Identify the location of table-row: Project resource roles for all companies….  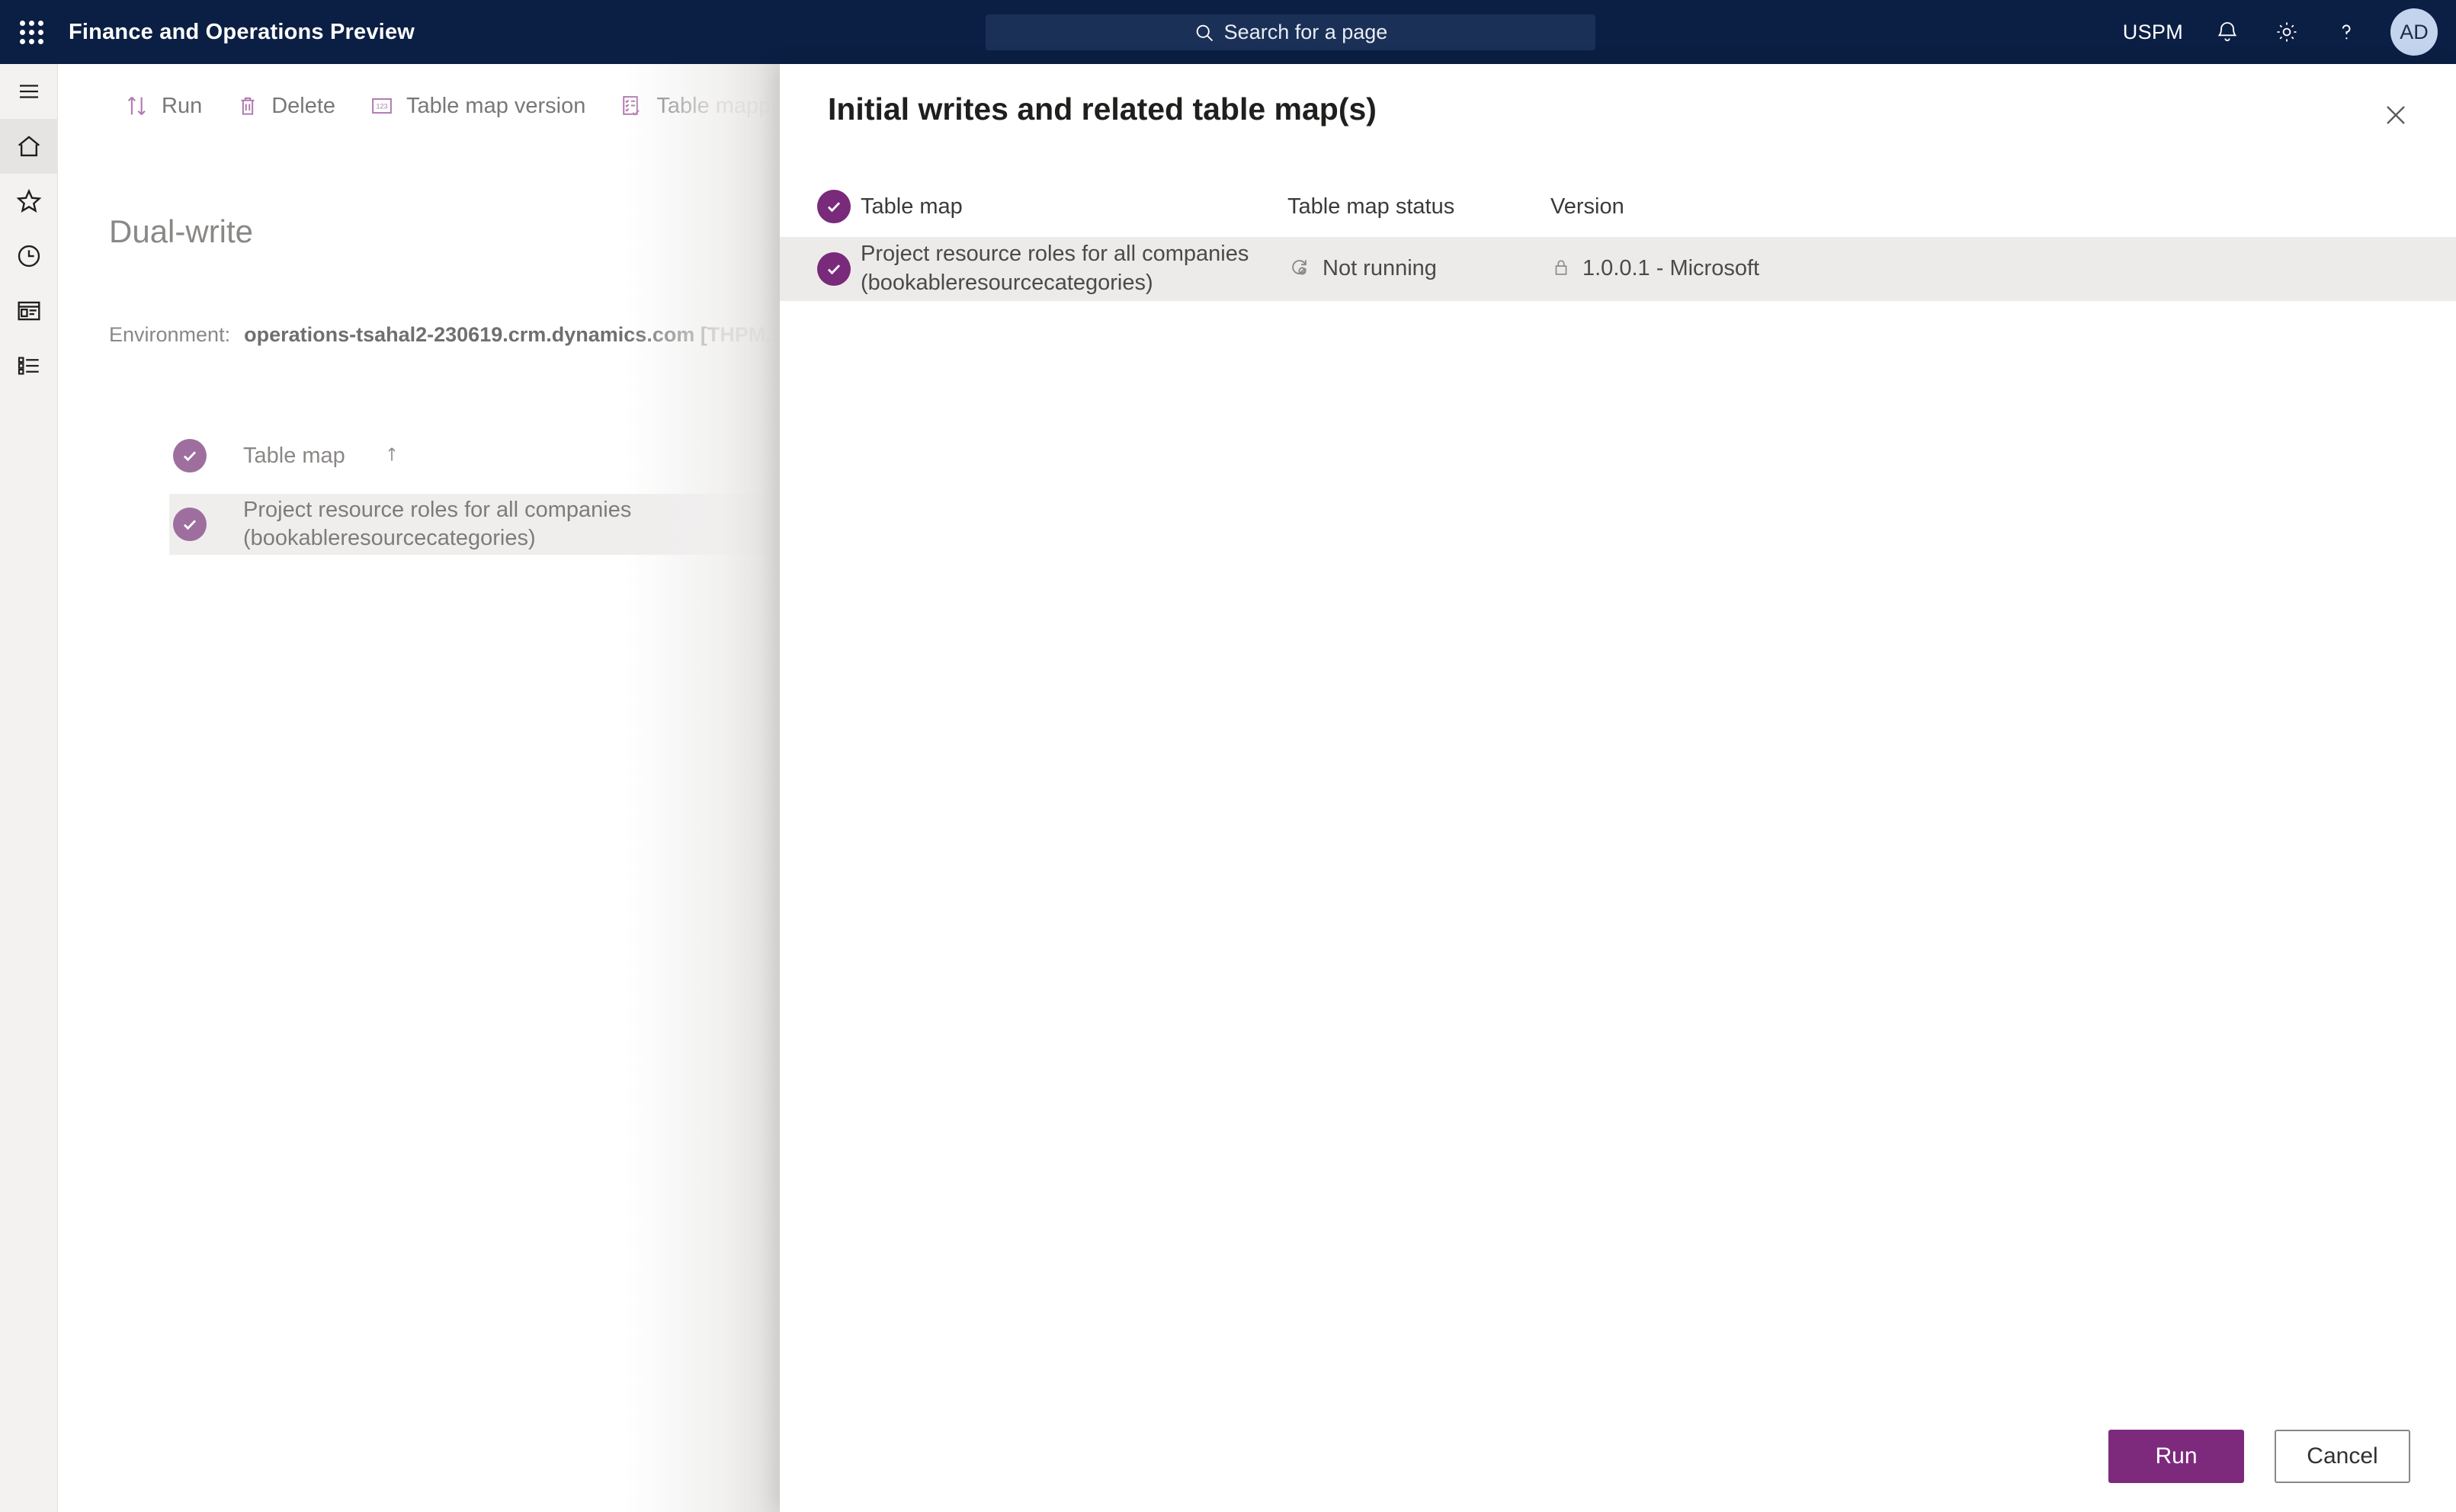
(1618, 269).